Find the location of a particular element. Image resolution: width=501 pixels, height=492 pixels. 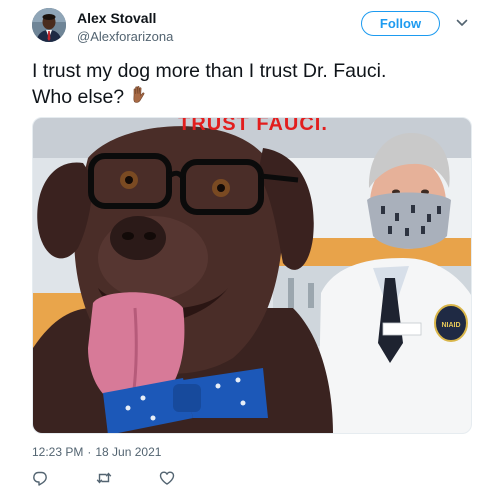

tweet-date: 18 Jun 2021 is located at coordinates (128, 452).